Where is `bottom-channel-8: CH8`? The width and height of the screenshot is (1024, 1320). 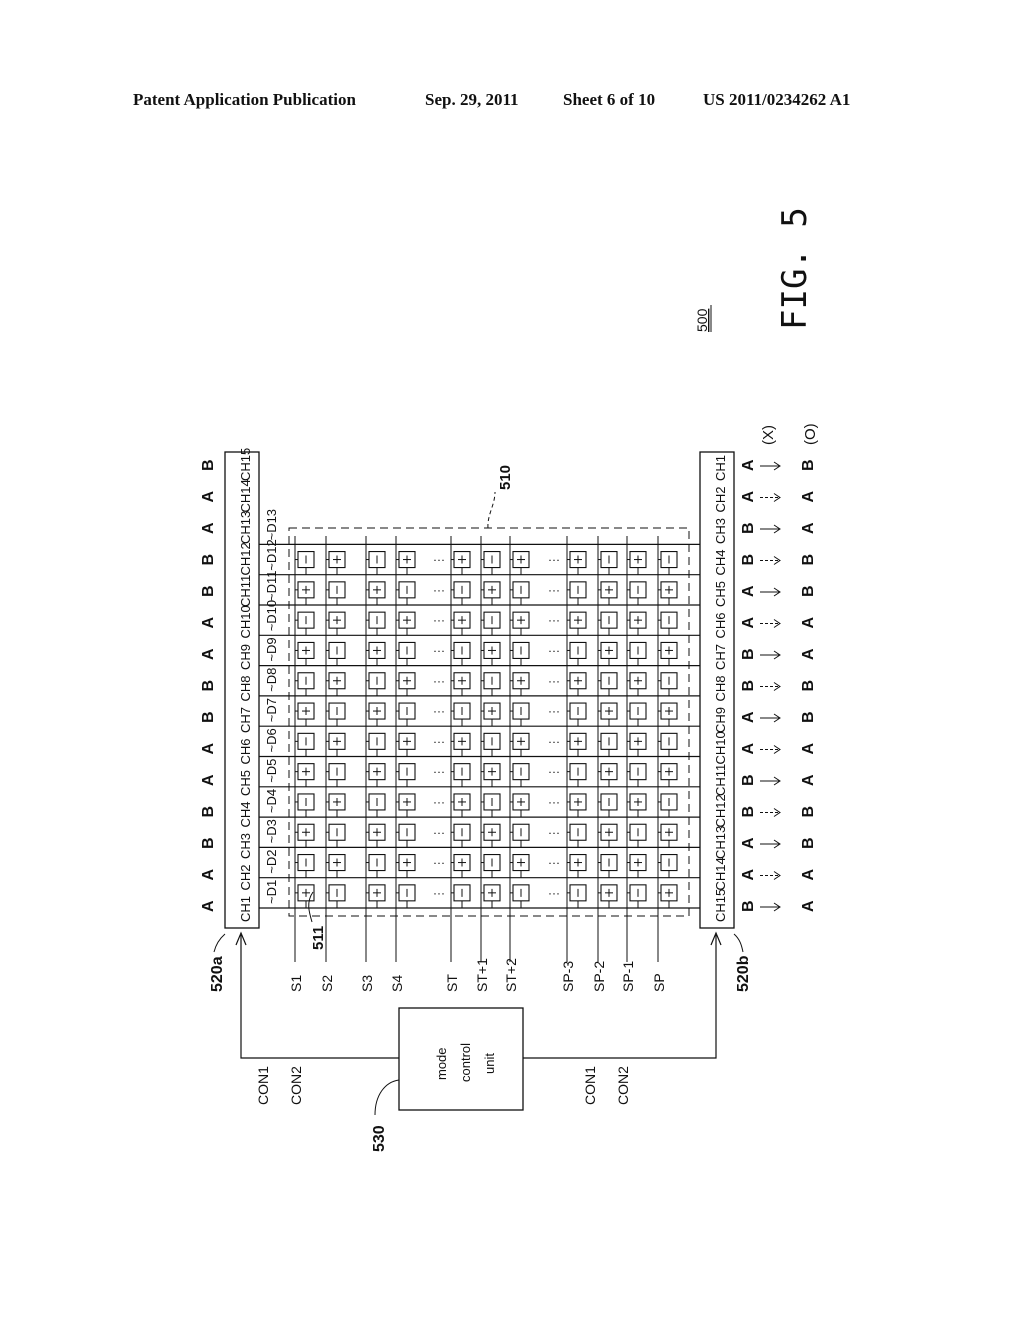
bottom-channel-8: CH8 is located at coordinates (720, 688).